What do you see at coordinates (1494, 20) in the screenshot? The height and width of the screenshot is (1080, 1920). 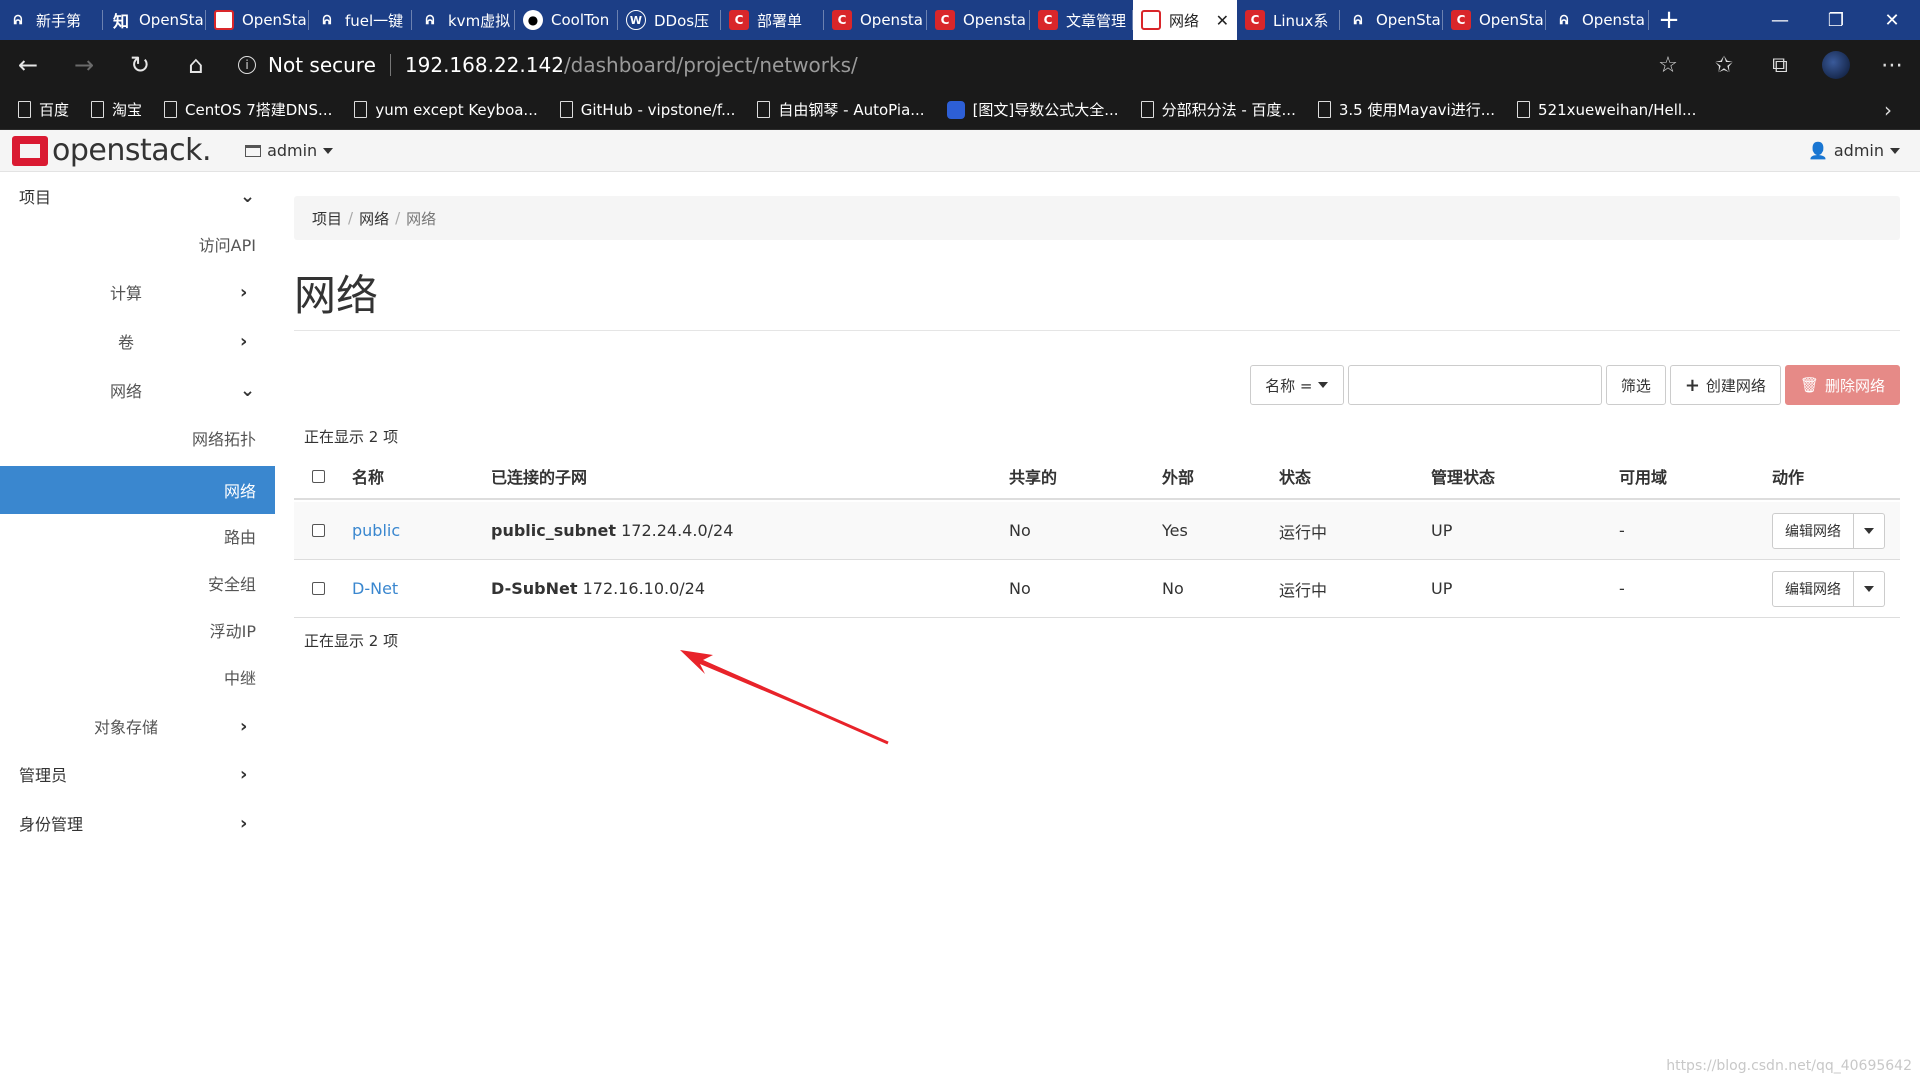 I see `browser-tab: C OpenSta` at bounding box center [1494, 20].